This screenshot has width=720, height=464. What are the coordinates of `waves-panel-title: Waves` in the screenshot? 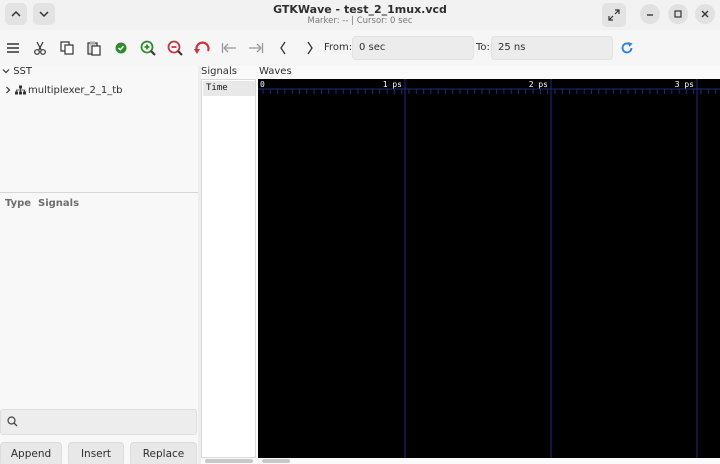 It's located at (275, 71).